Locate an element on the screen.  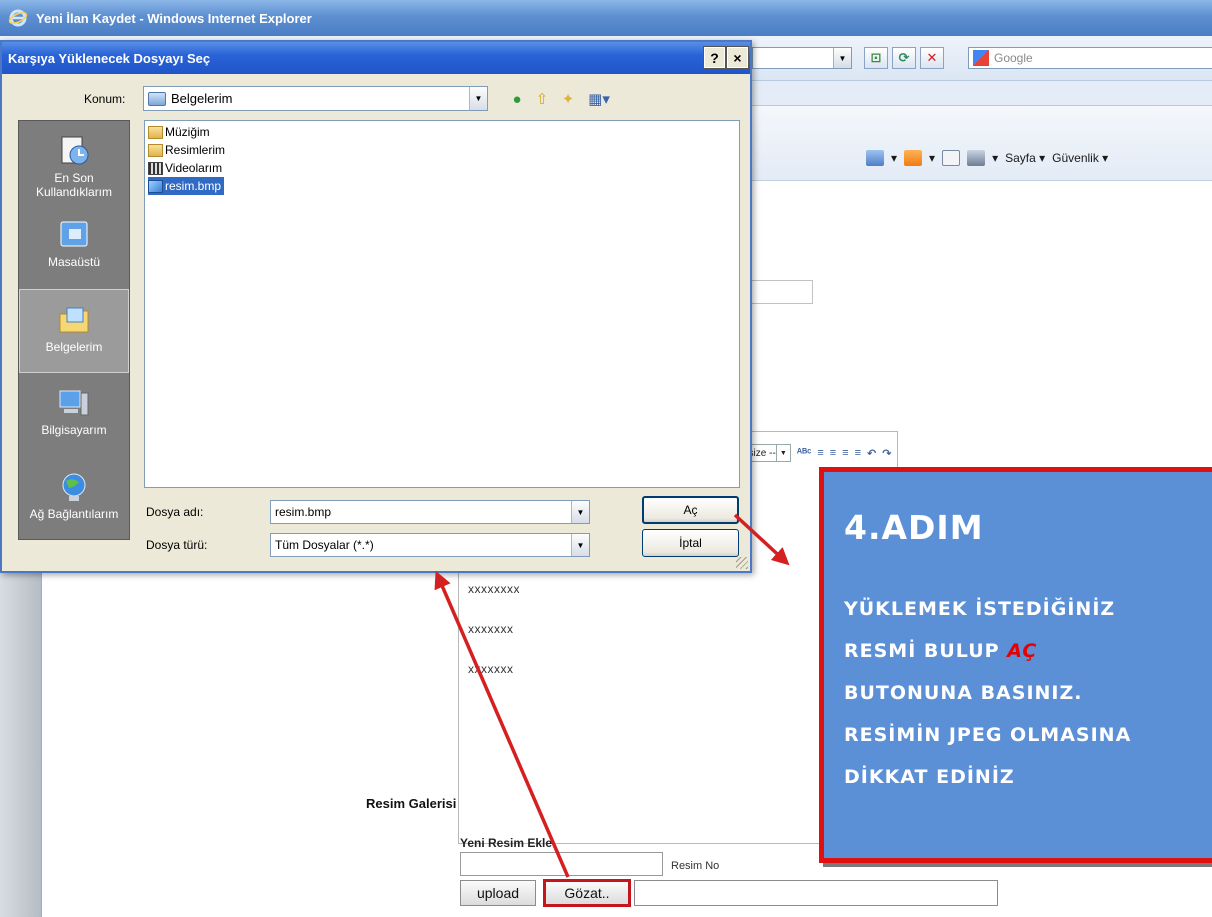
filetype-select: Tüm Dosyalar (*.*) ▼ is located at coordinates (430, 545).